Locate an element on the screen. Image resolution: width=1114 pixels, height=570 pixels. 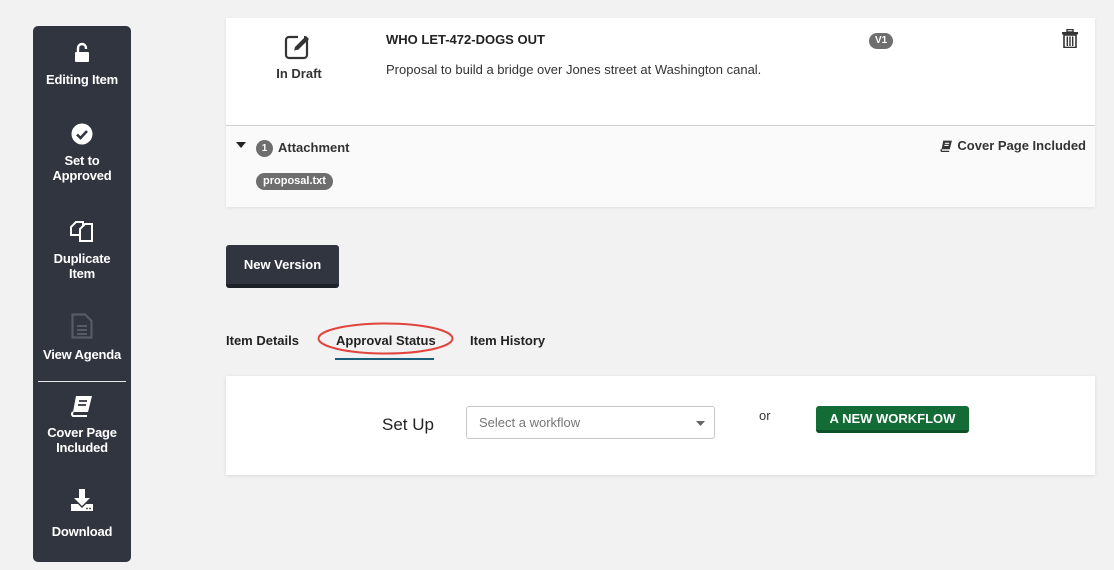
sidebar-item-label: Editing Item is located at coordinates (82, 79).